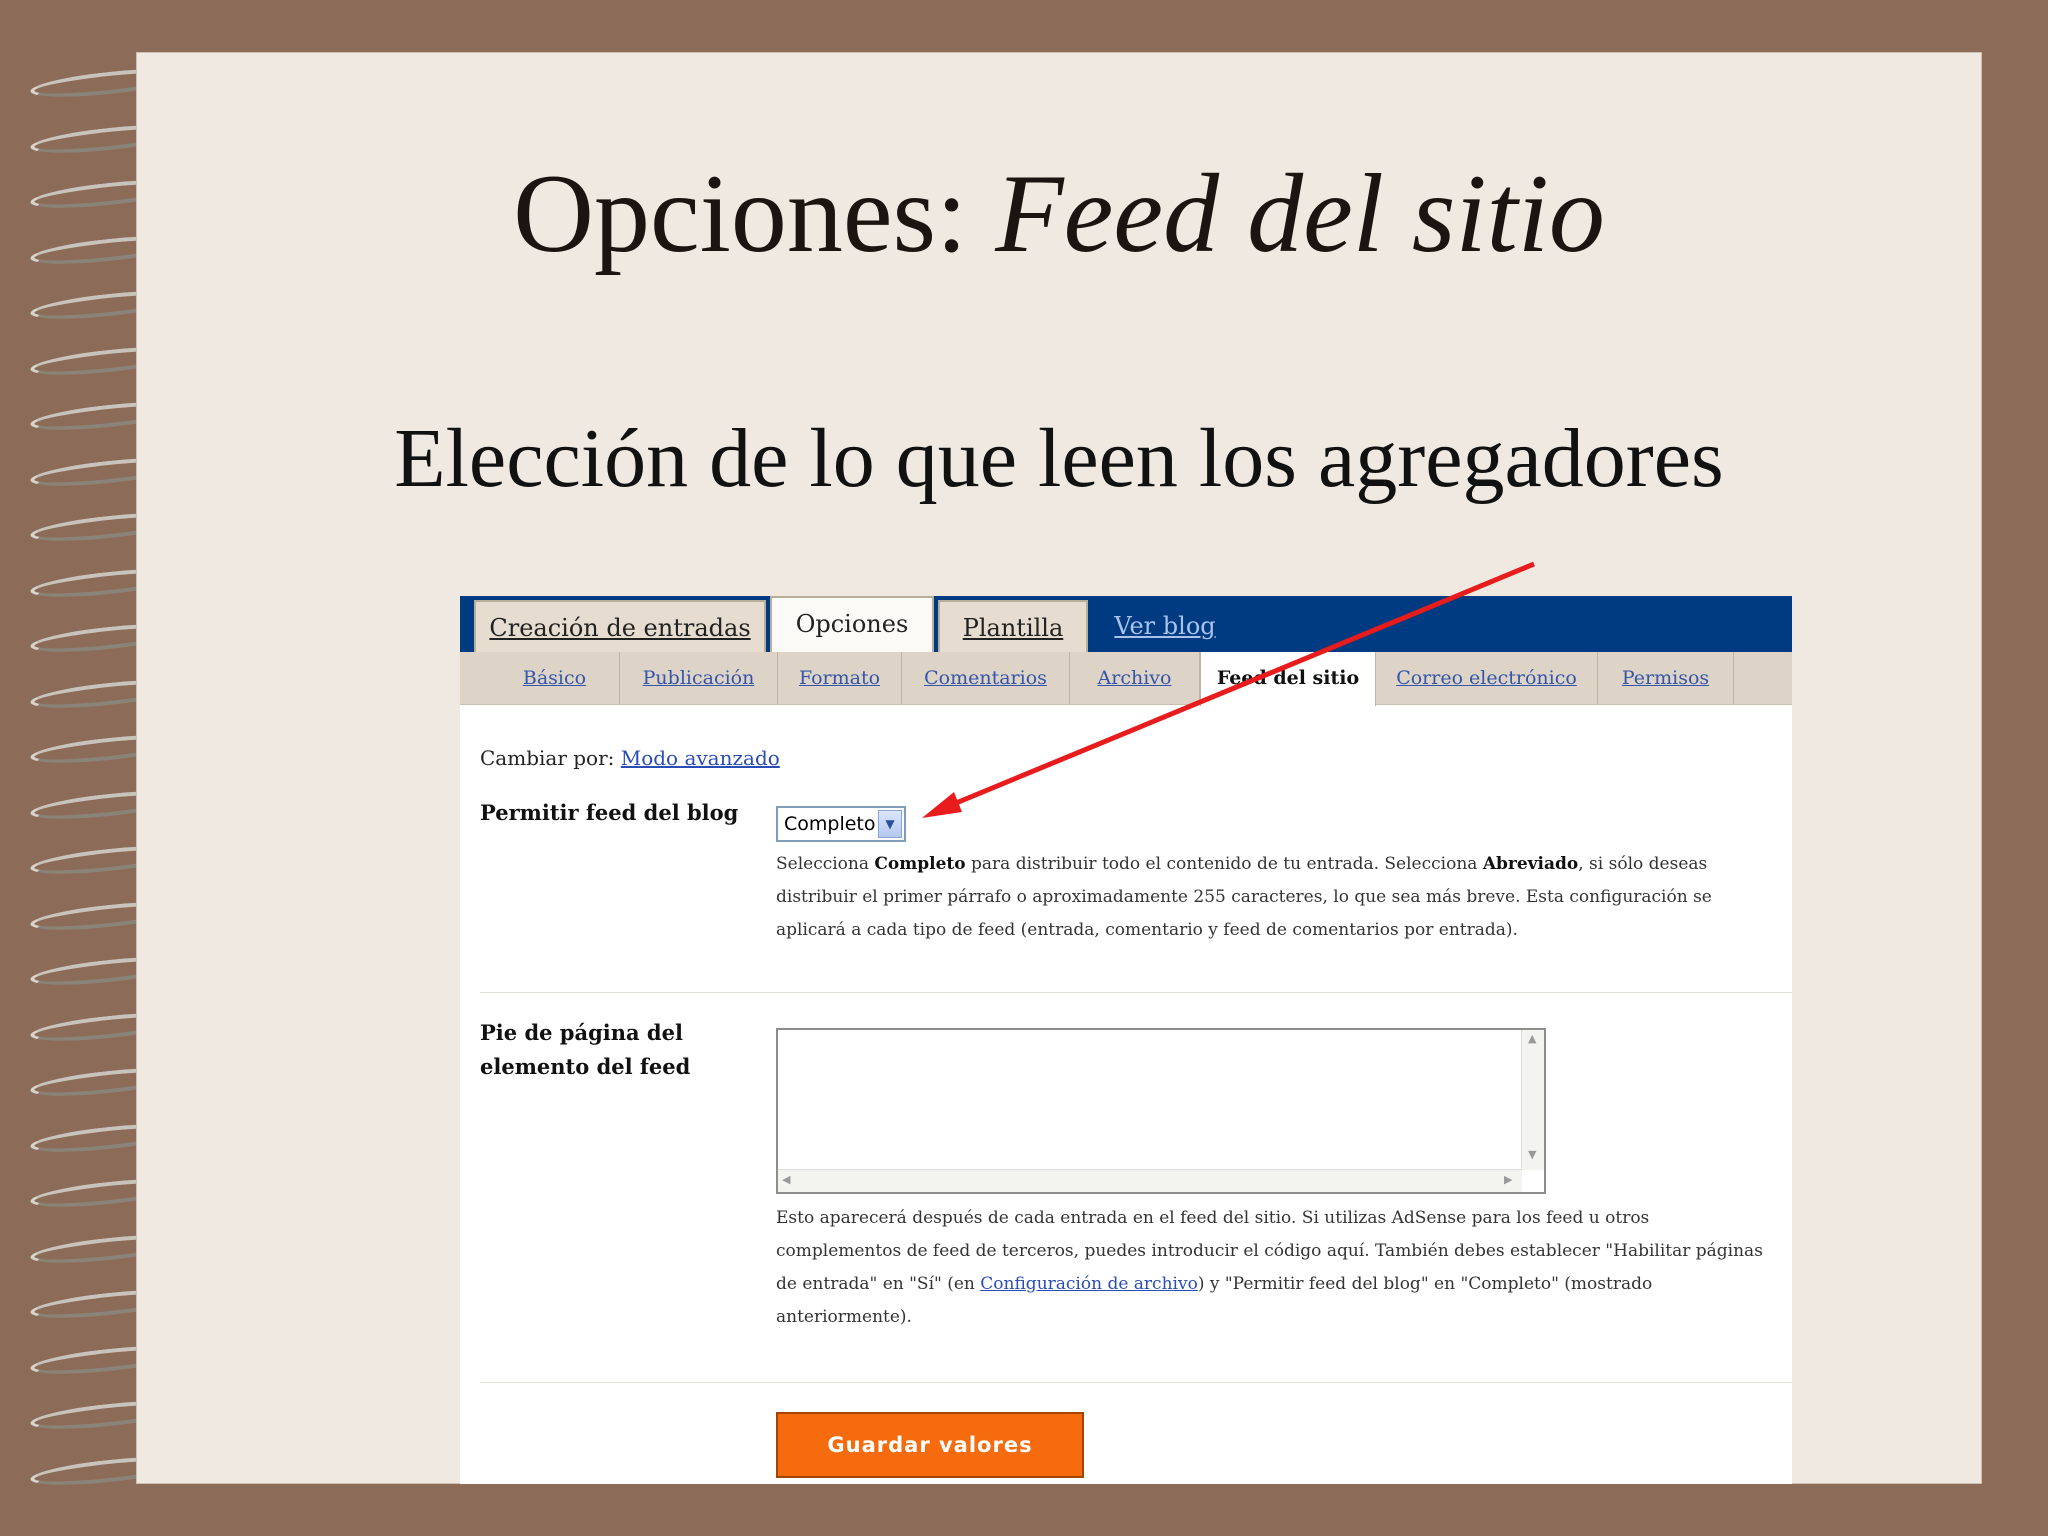 This screenshot has width=2048, height=1536. What do you see at coordinates (1487, 678) in the screenshot?
I see `subtab-correo-electronico: Correo electrónico` at bounding box center [1487, 678].